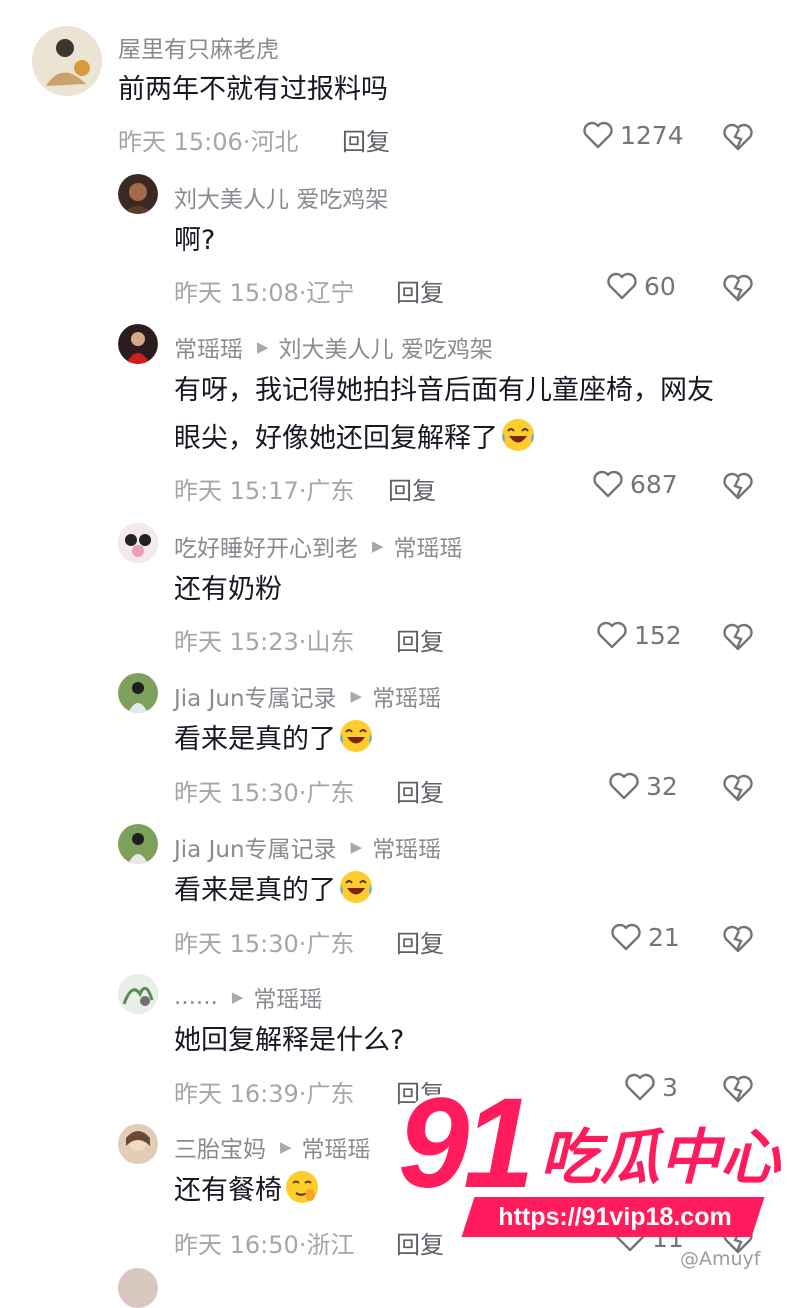 The width and height of the screenshot is (787, 1308). I want to click on username: 三胎宝妈 ▶ 常瑶瑶, so click(272, 1147).